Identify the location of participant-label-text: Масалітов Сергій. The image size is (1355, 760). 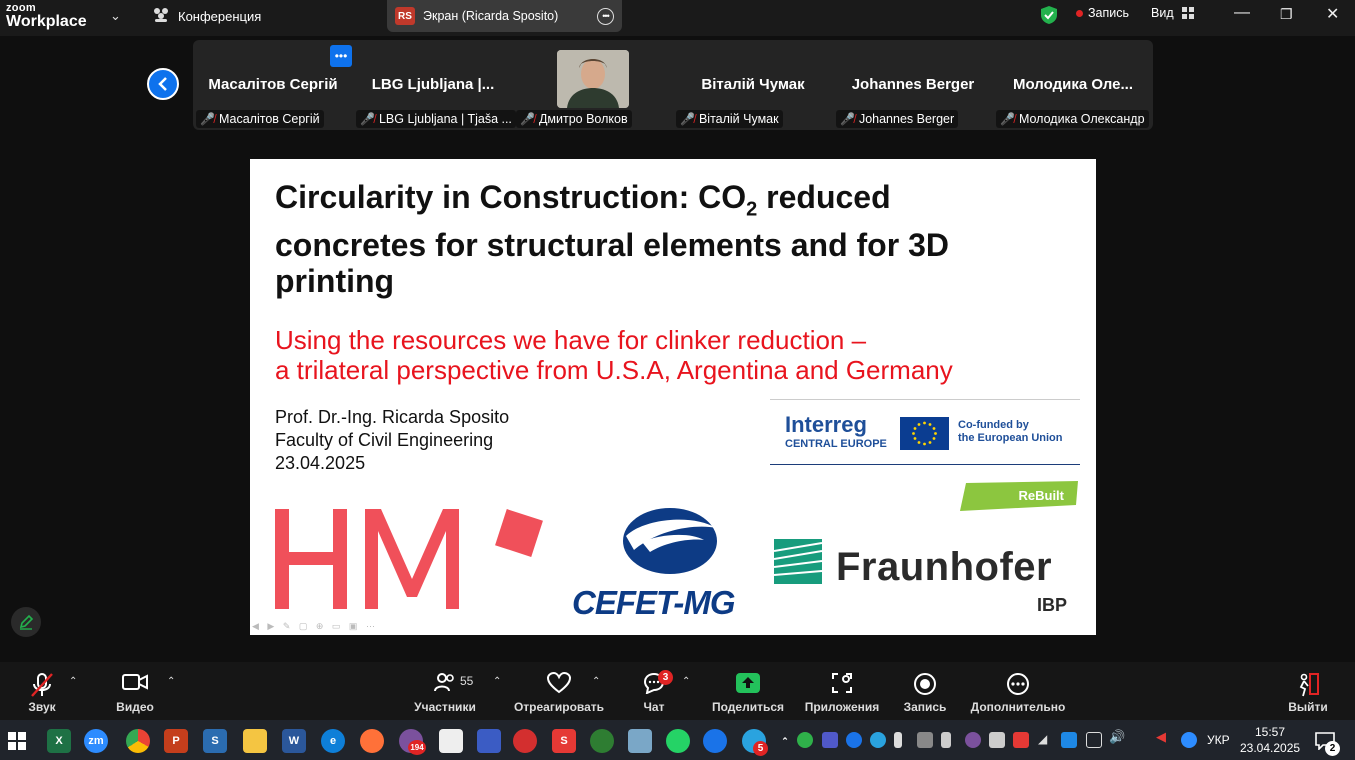
(269, 119).